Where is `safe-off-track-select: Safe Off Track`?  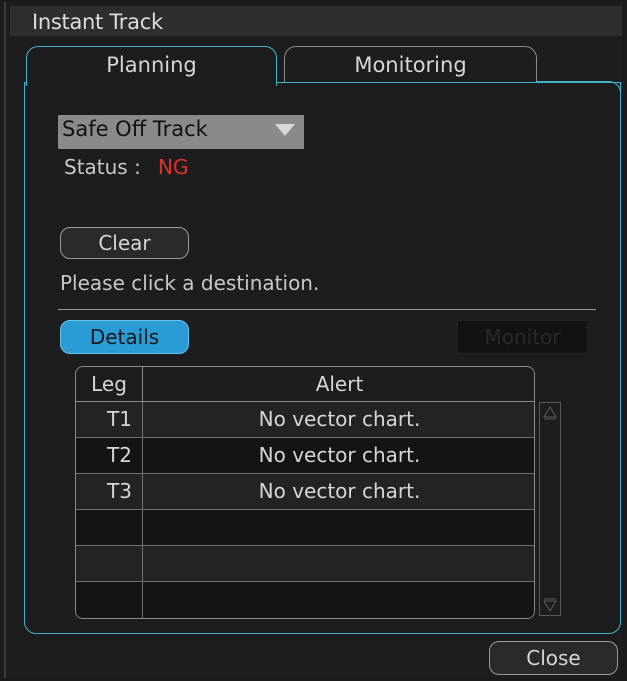
safe-off-track-select: Safe Off Track is located at coordinates (181, 132).